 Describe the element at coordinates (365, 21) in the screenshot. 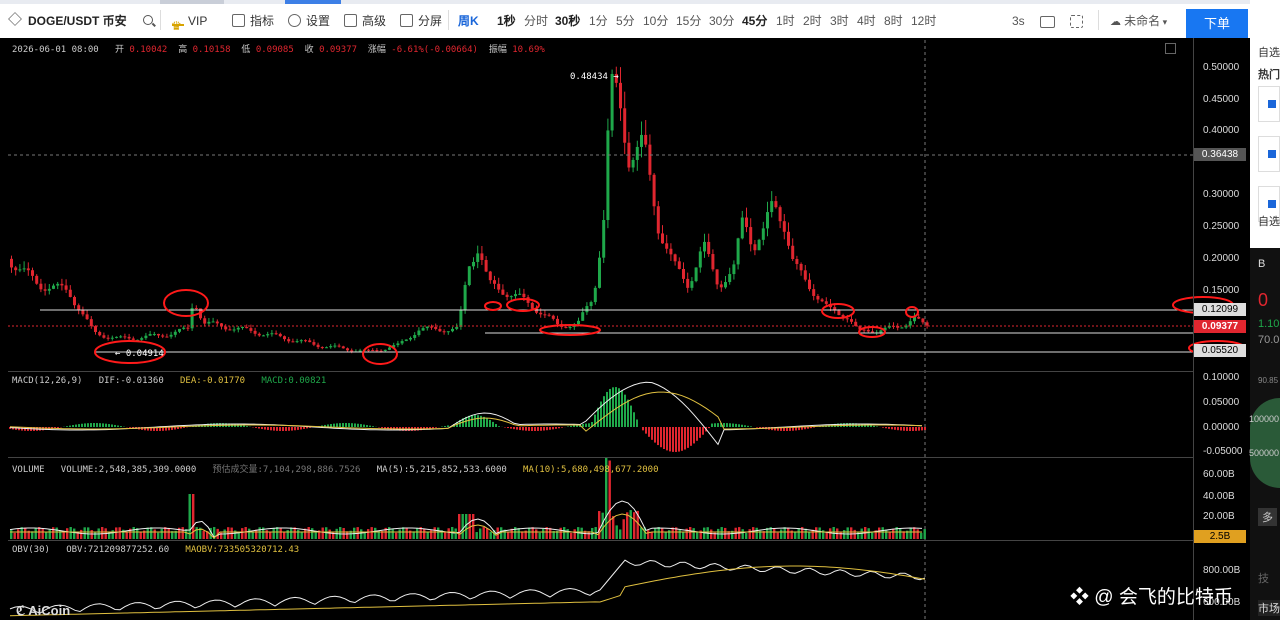

I see `advanced-button: 高级` at that location.